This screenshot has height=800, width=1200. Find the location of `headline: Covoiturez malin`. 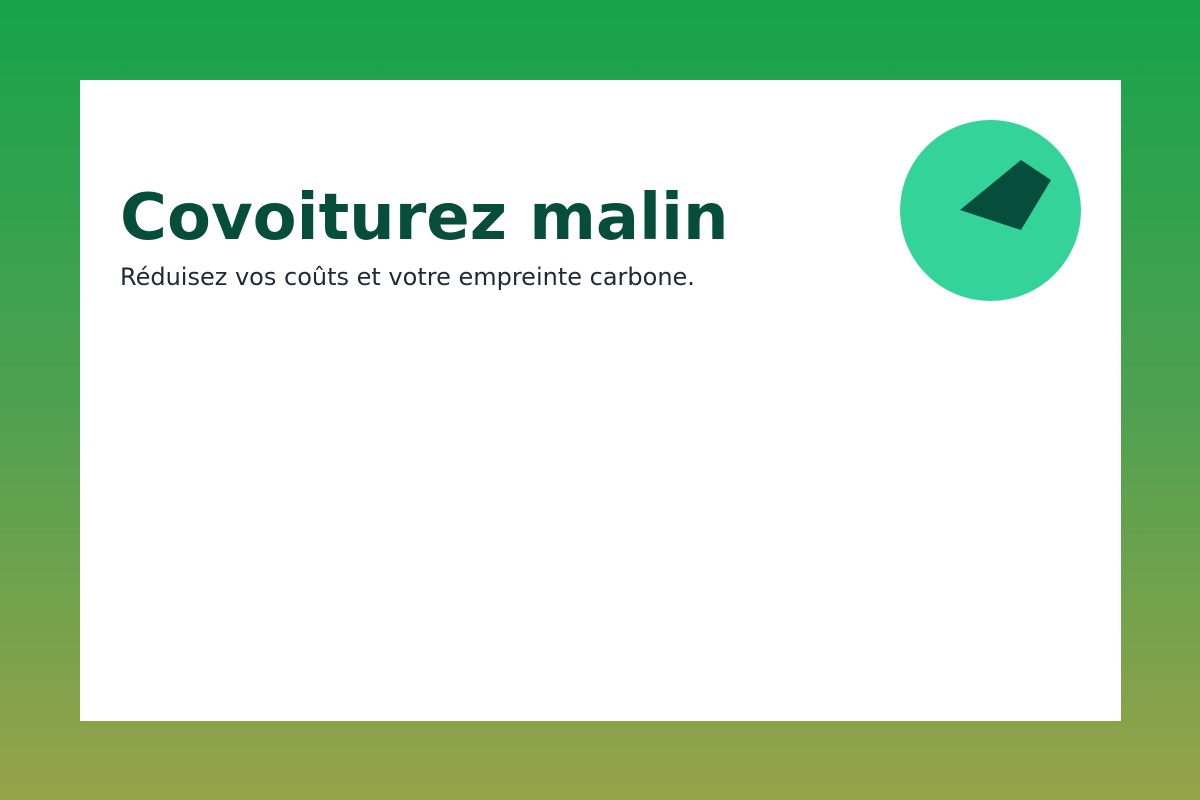

headline: Covoiturez malin is located at coordinates (424, 218).